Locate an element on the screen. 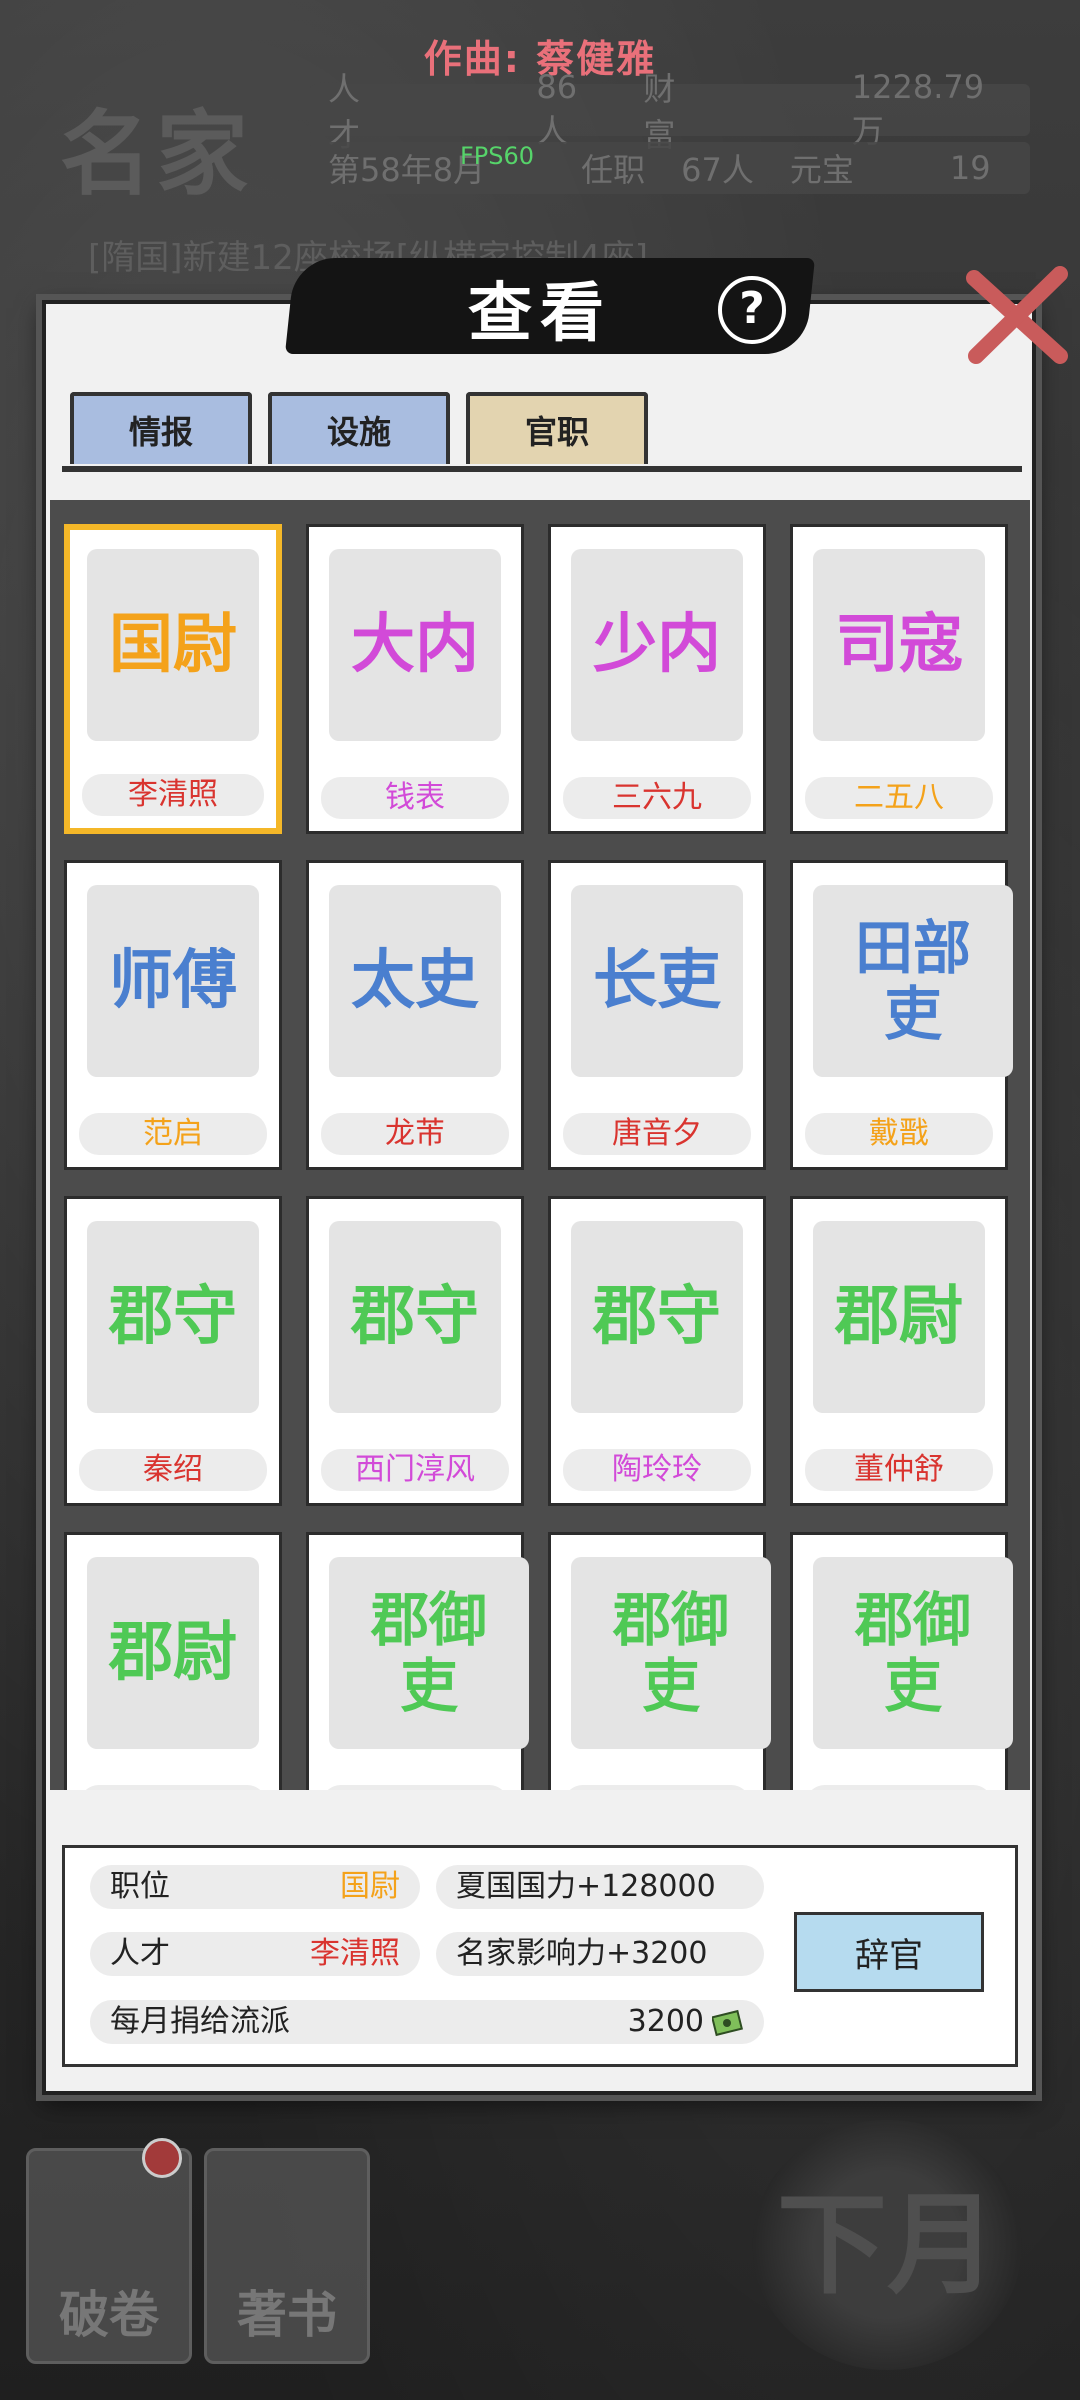 Image resolution: width=1080 pixels, height=2400 pixels. school-name: 名家 is located at coordinates (156, 154).